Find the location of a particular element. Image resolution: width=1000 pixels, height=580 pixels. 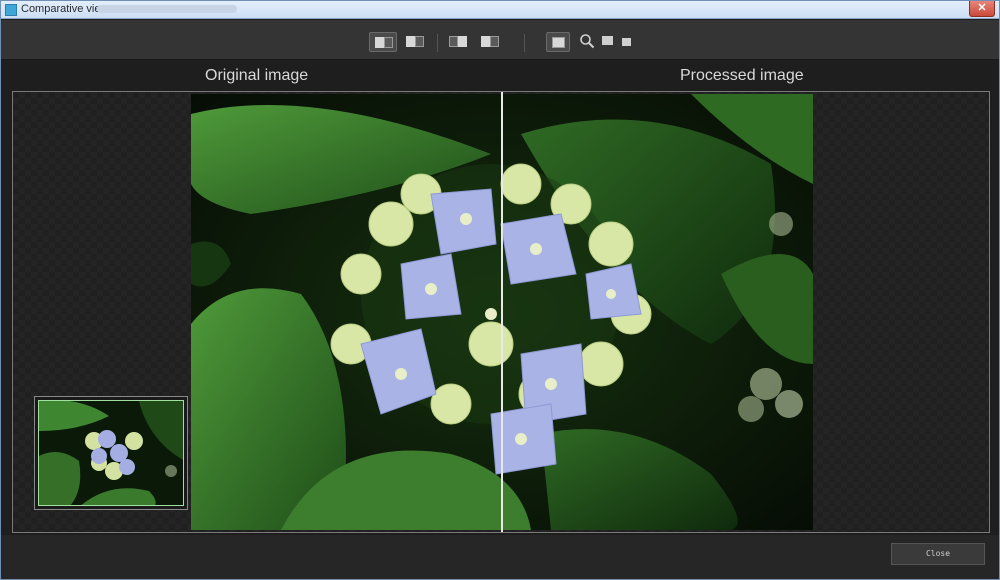

window-close-button: ✕ is located at coordinates (982, 9).